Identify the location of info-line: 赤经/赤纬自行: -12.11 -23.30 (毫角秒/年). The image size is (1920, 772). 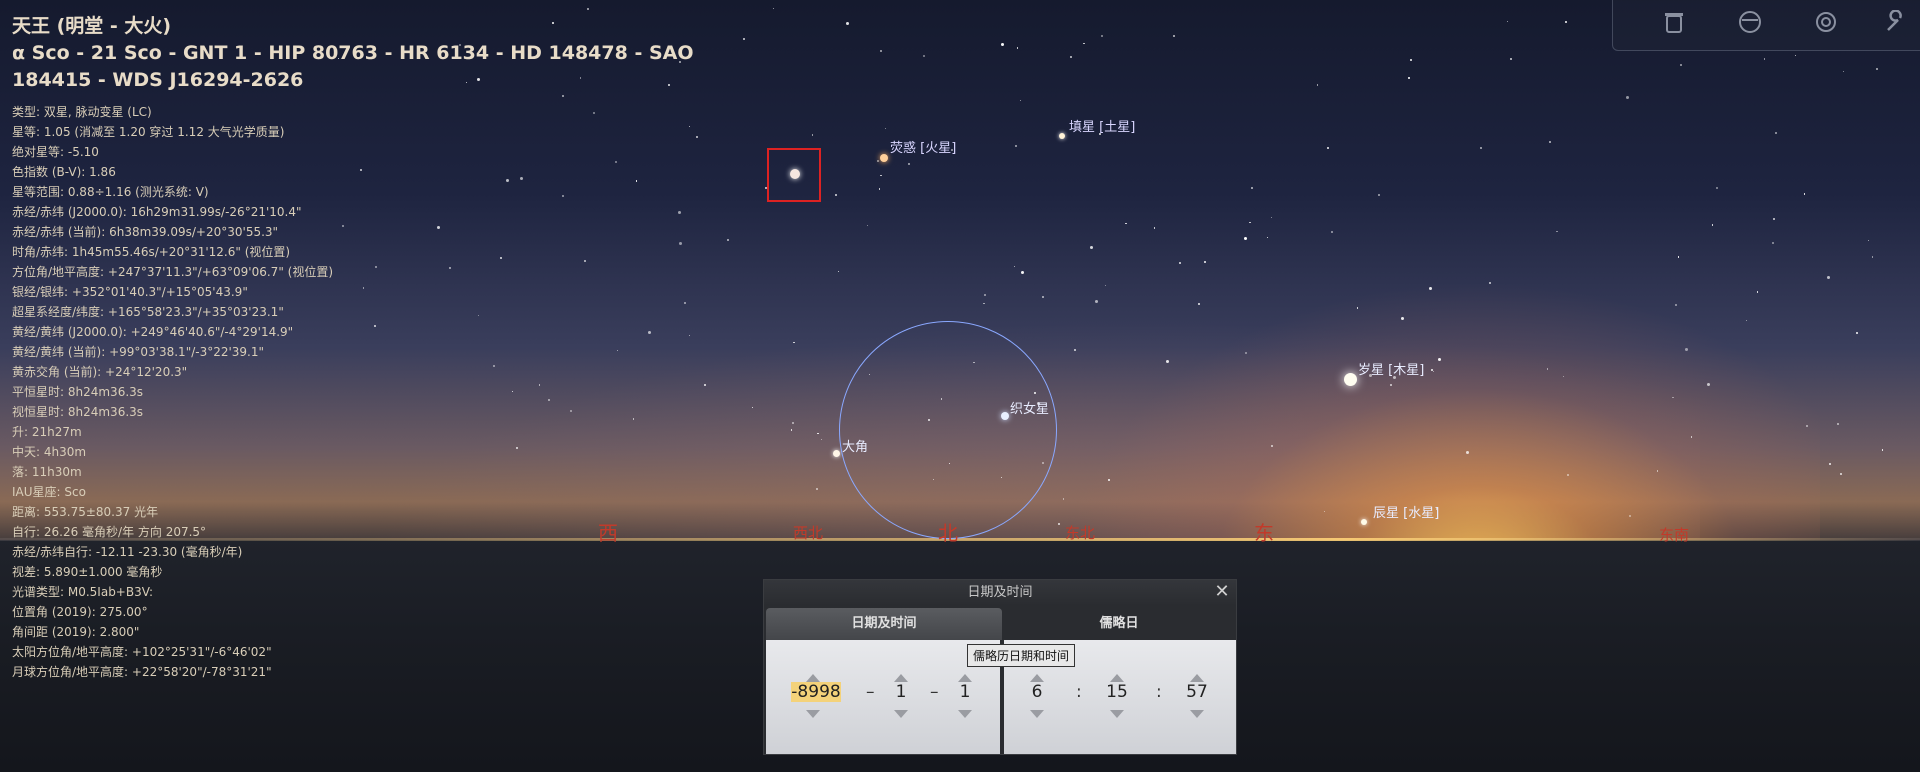
(127, 552).